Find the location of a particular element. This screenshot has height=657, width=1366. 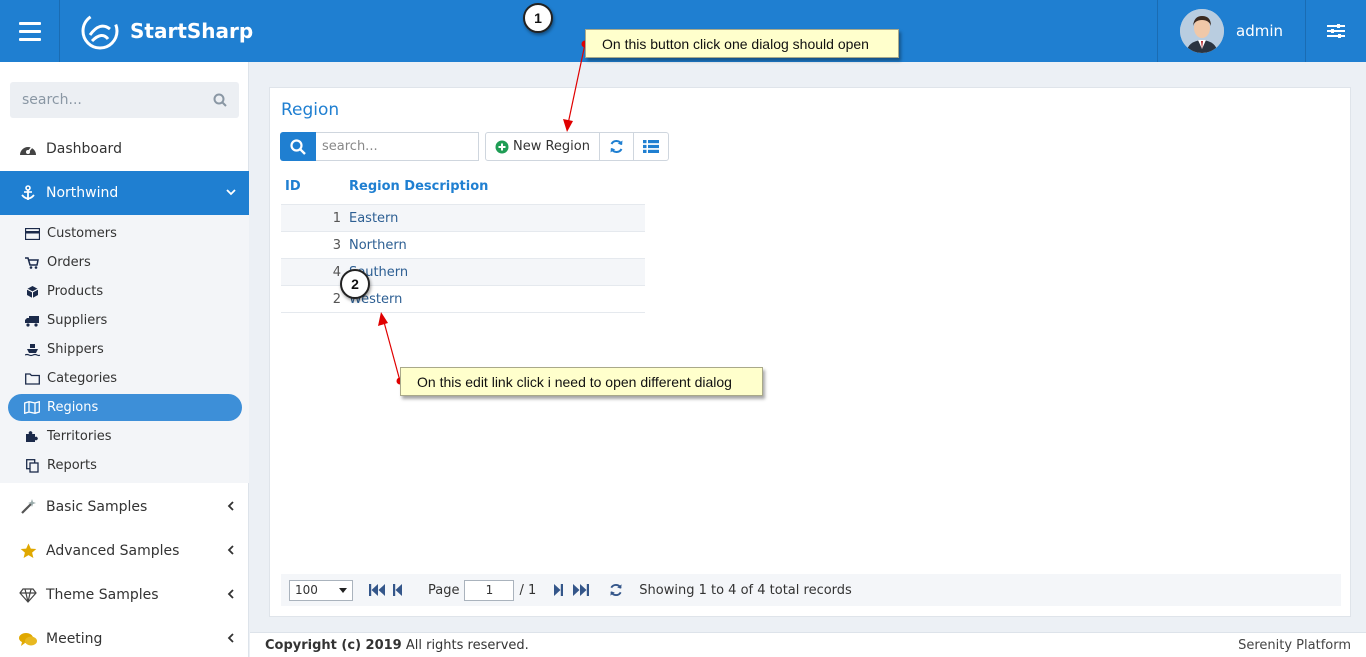

sidebar-item-label: Products is located at coordinates (75, 291).